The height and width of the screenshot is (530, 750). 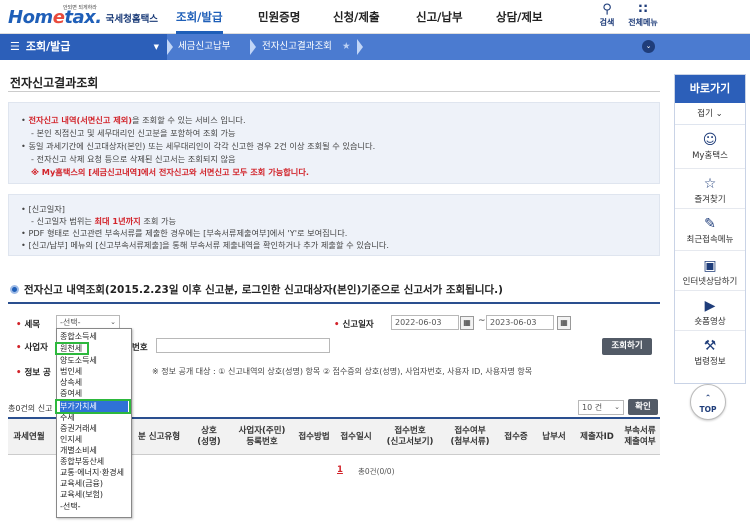 I want to click on quick-menu-fold-button: 접기 ⌄, so click(x=710, y=114).